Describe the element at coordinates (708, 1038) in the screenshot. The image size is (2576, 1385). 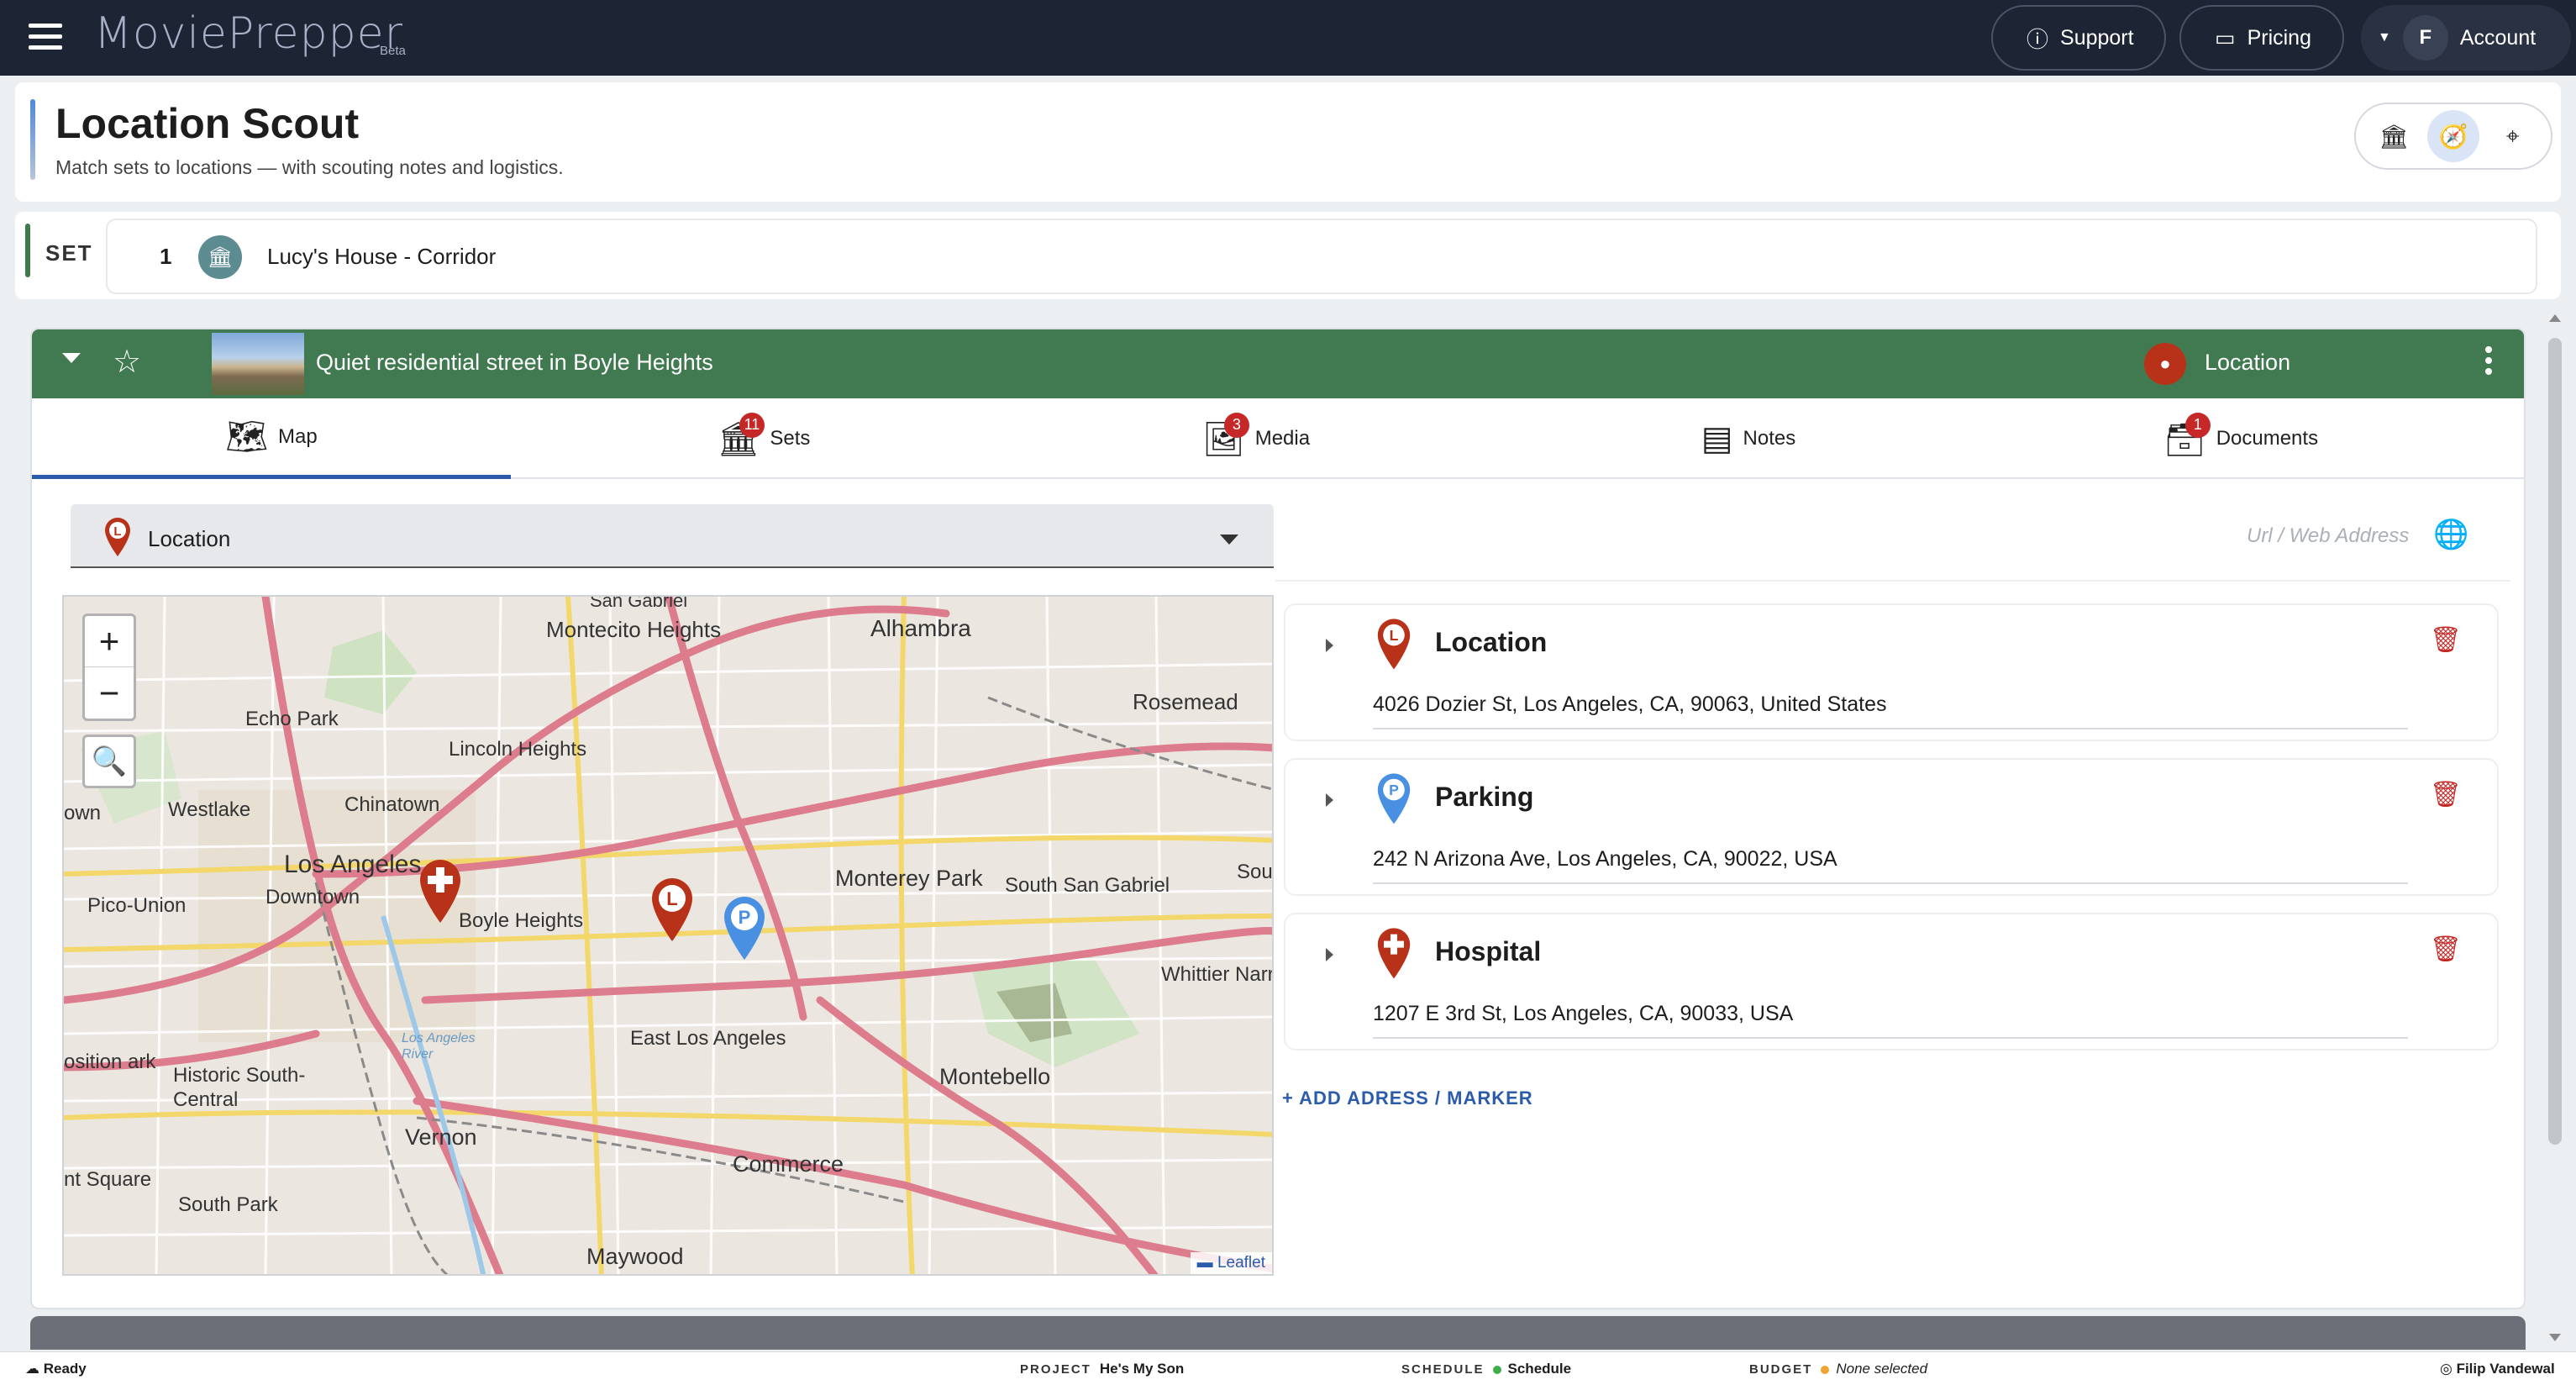
I see `map-label-east-los-angeles: East Los Angeles` at that location.